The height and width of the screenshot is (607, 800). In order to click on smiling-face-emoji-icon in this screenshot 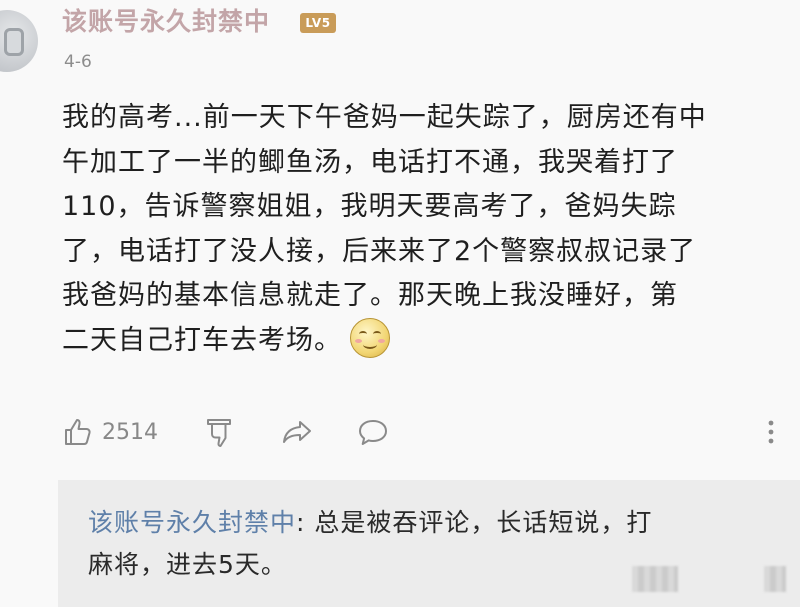, I will do `click(370, 338)`.